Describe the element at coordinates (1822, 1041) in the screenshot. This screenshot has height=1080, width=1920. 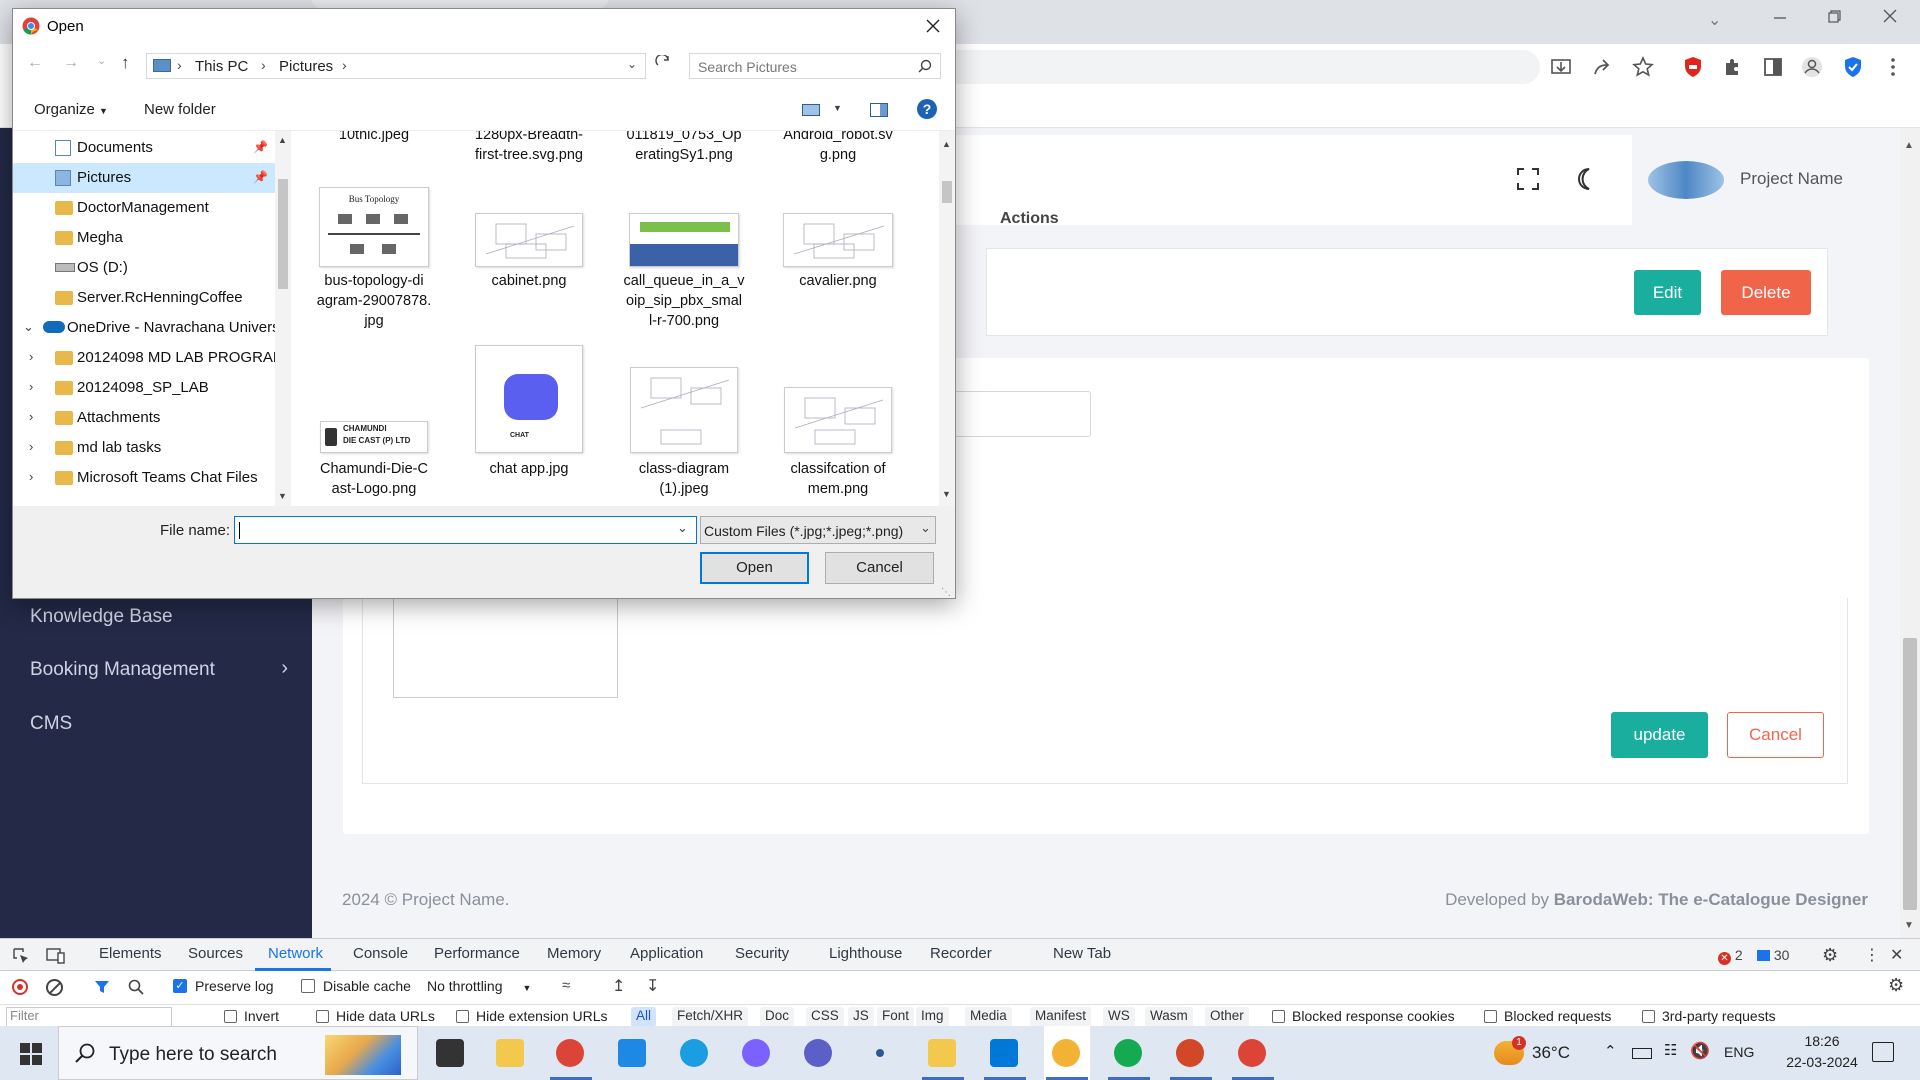
I see `clock-time: 18:26` at that location.